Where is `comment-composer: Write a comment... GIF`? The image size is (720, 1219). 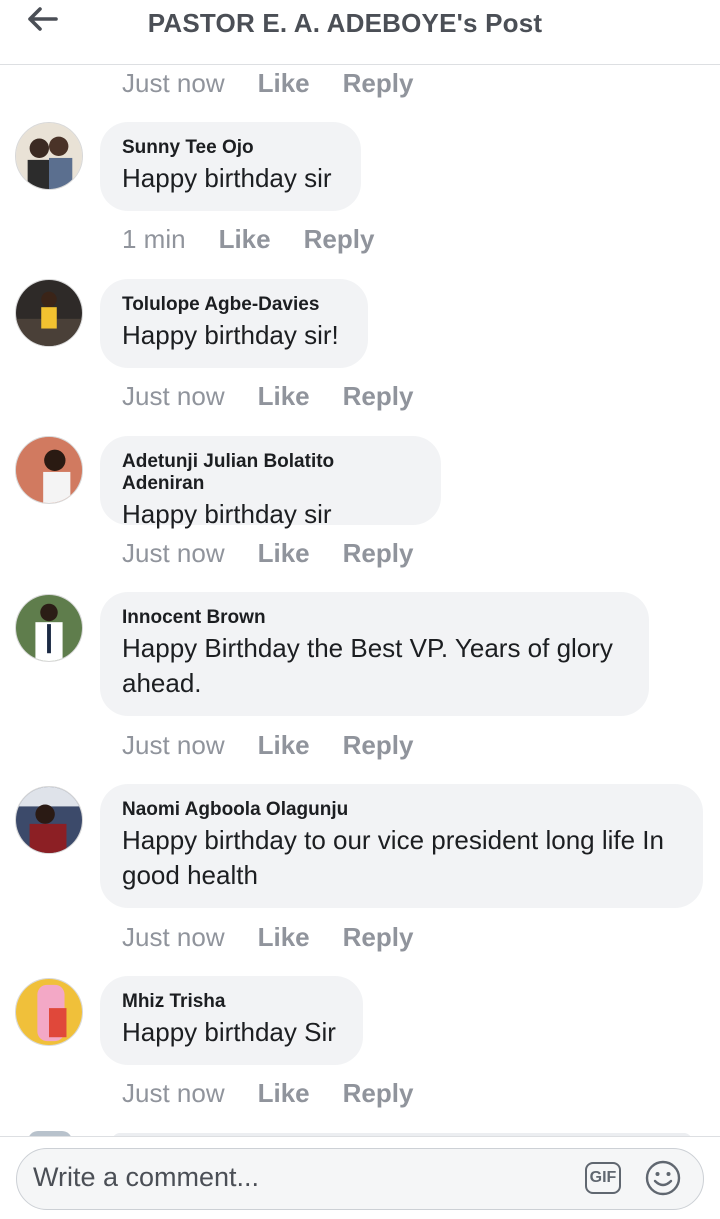 comment-composer: Write a comment... GIF is located at coordinates (360, 1177).